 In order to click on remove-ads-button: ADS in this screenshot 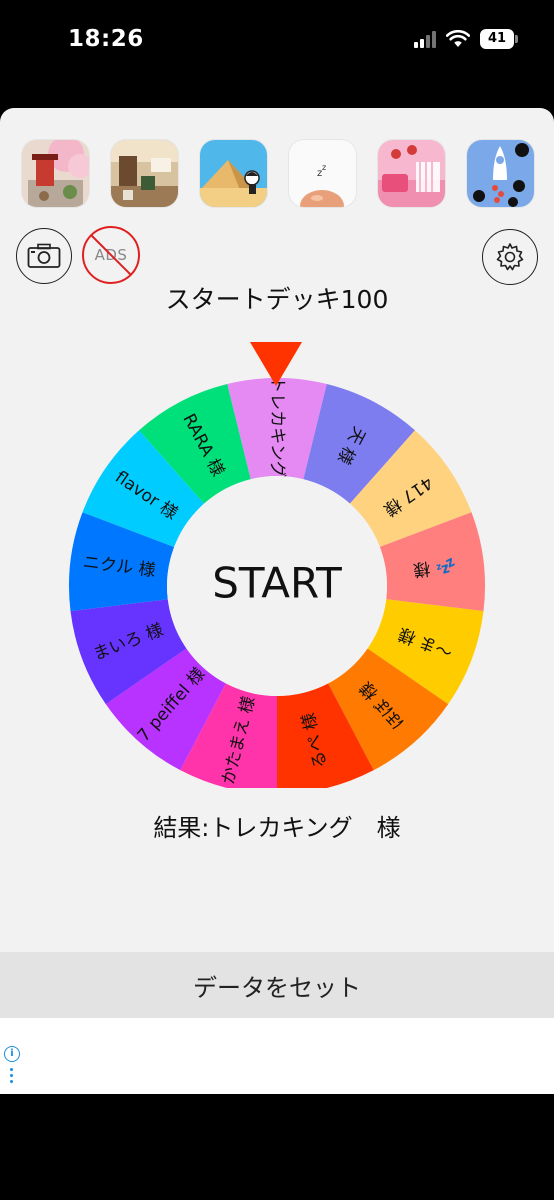, I will do `click(111, 255)`.